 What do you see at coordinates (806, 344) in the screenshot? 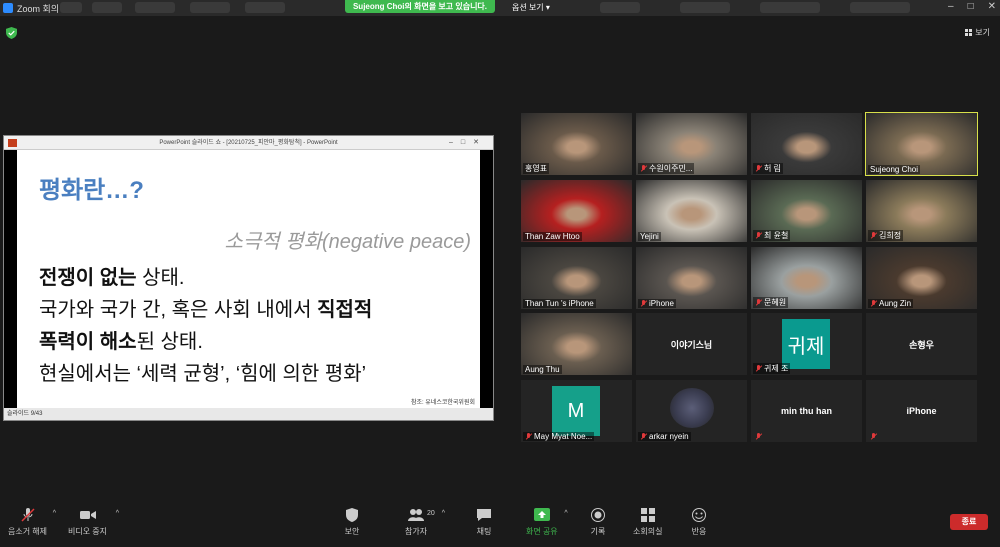
I see `participant-tile: 귀제 귀제 조` at bounding box center [806, 344].